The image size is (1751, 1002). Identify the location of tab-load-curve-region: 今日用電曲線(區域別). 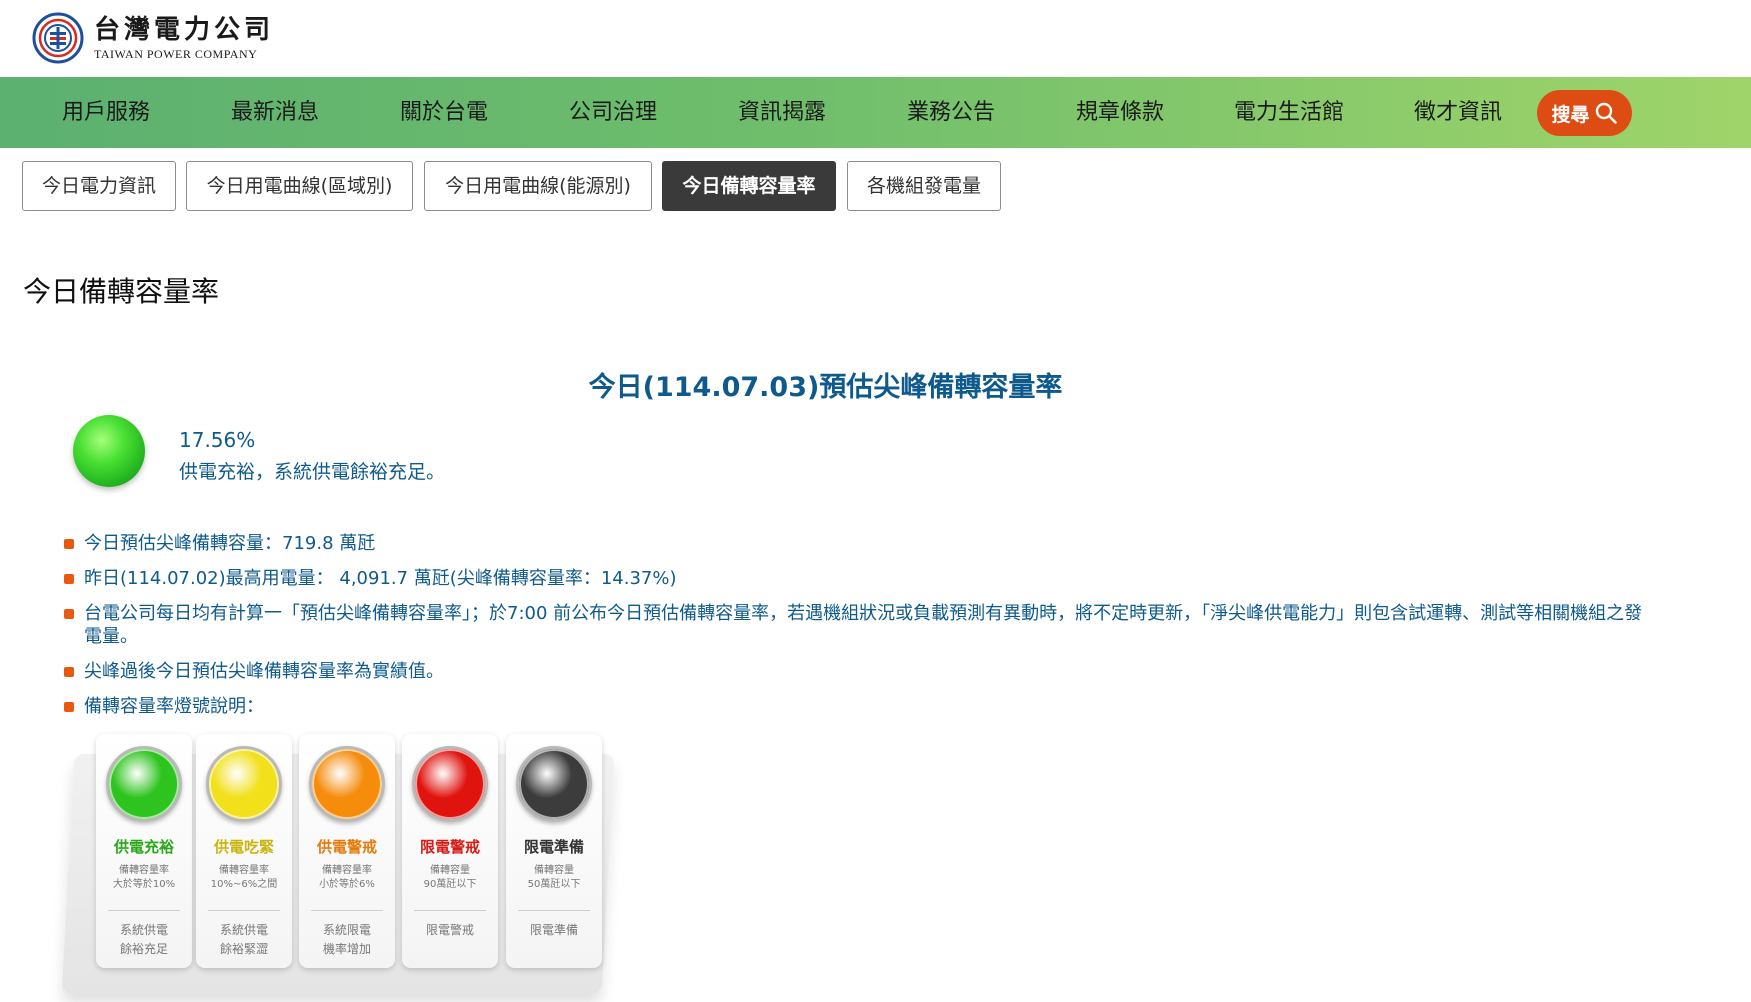
(299, 186).